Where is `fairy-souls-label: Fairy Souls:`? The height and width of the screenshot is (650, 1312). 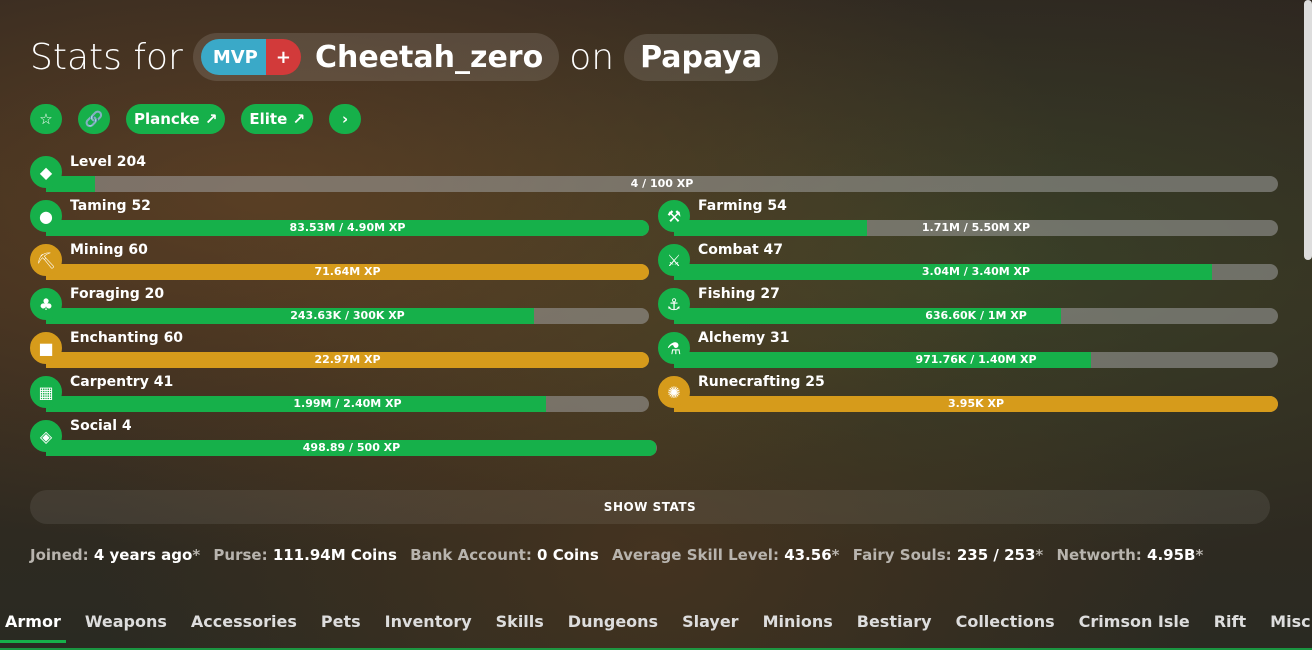 fairy-souls-label: Fairy Souls: is located at coordinates (902, 555).